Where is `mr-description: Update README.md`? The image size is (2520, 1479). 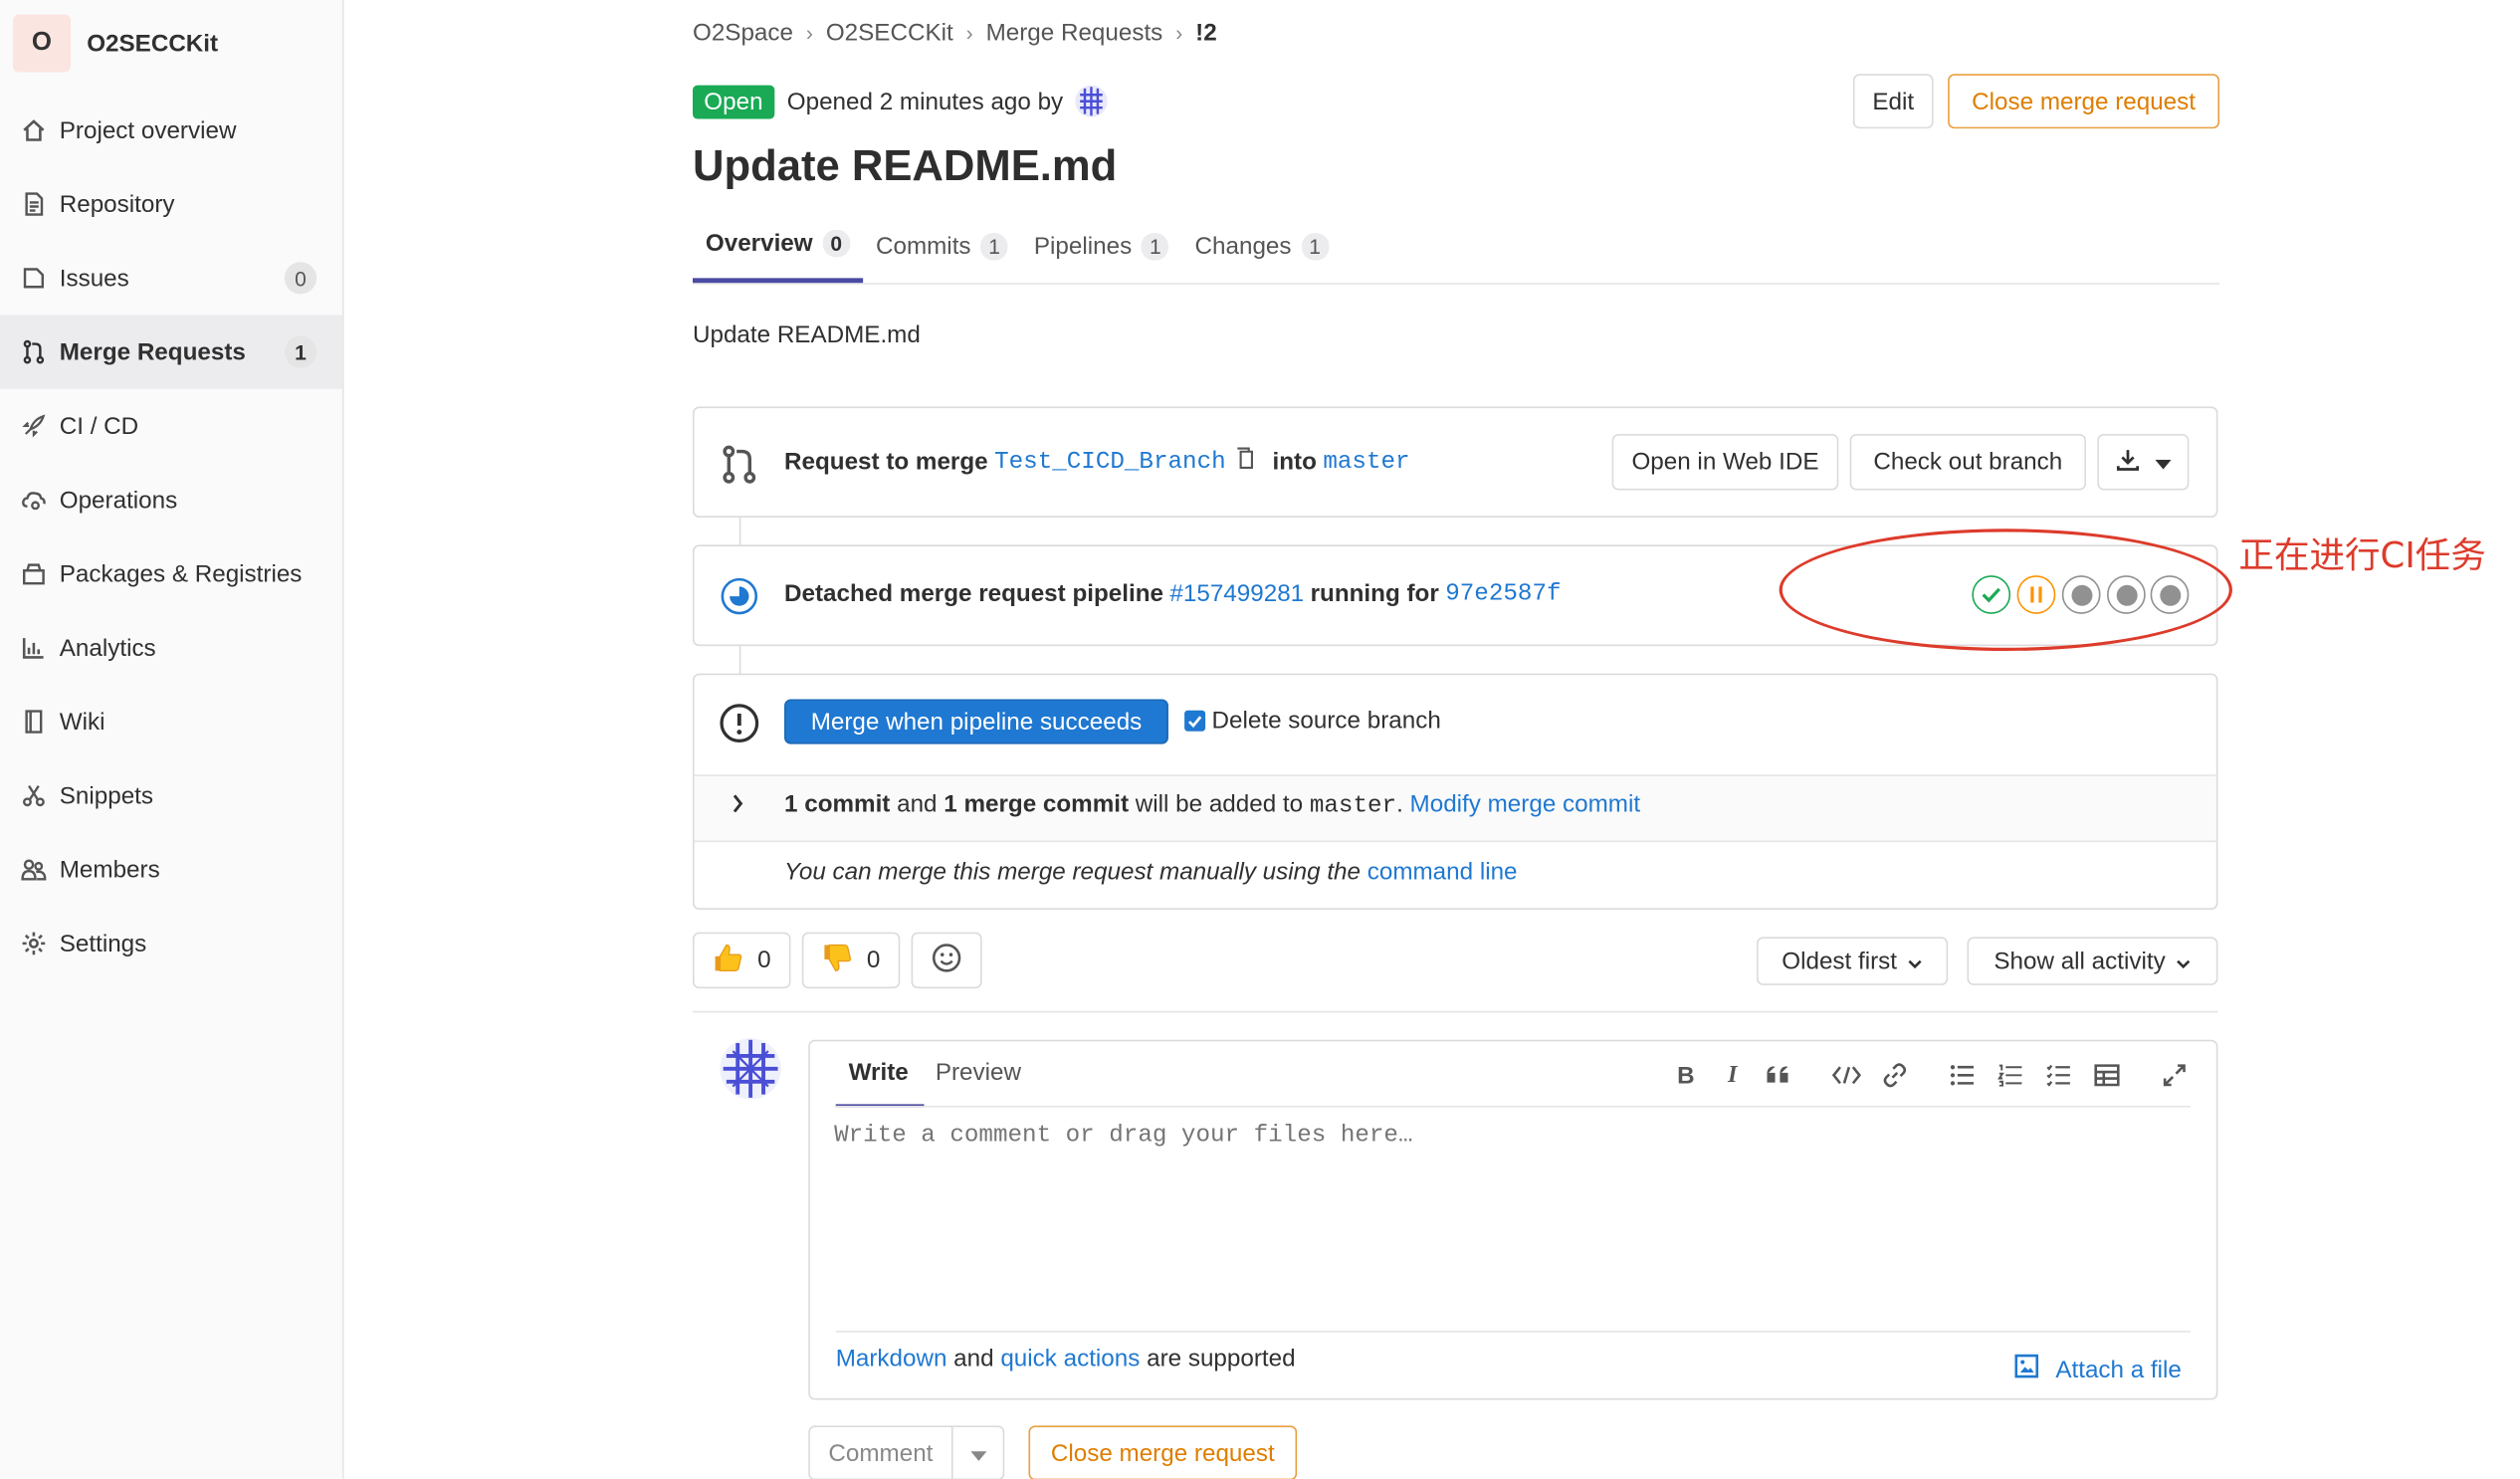 mr-description: Update README.md is located at coordinates (806, 334).